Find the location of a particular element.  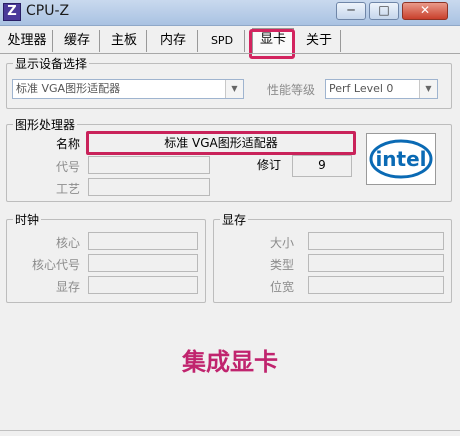

tab-memory: 内存 is located at coordinates (173, 41).